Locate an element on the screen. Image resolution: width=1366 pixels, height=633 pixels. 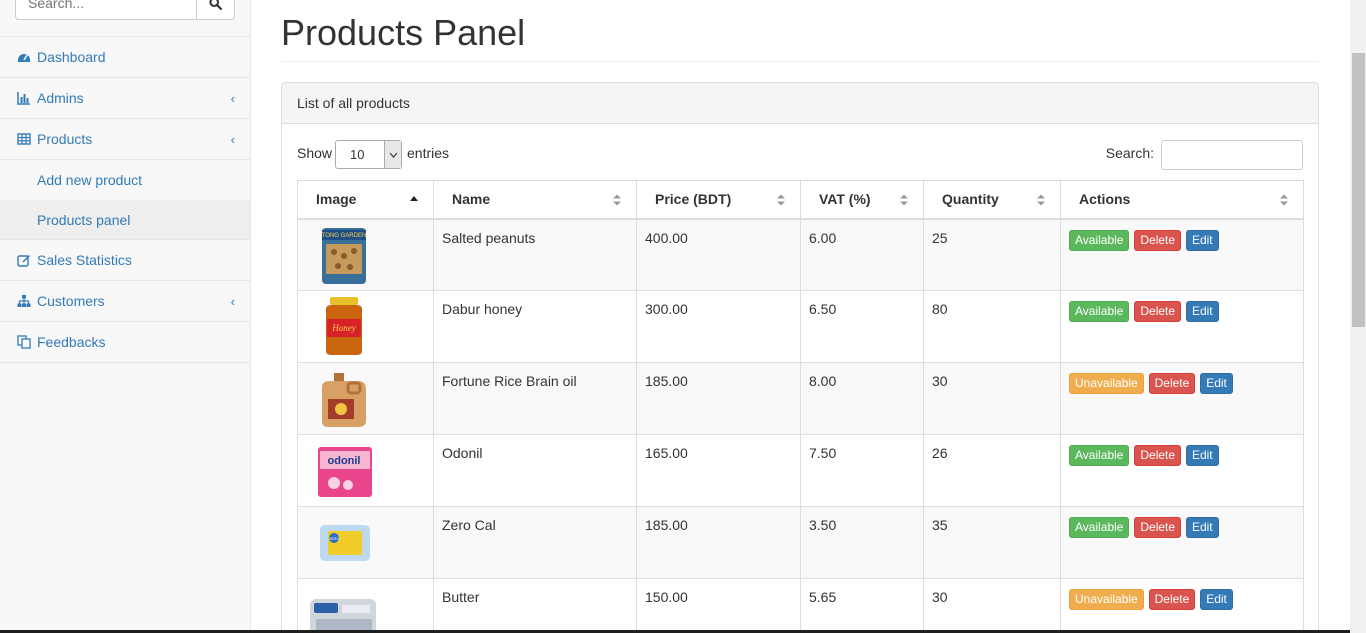
name-cell: Dabur honey is located at coordinates (535, 326).